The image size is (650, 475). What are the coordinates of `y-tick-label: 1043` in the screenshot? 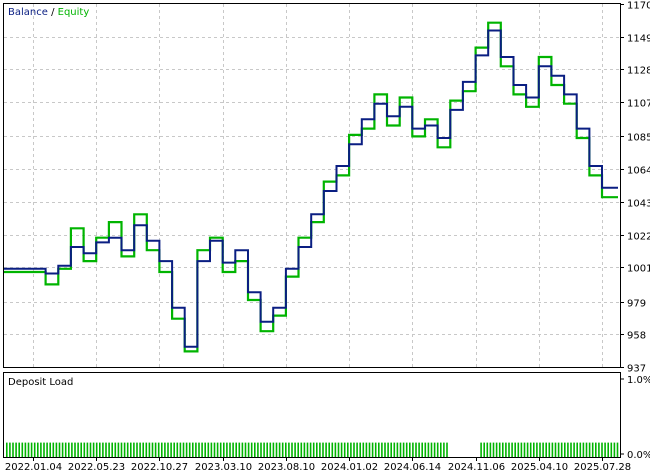 It's located at (638, 204).